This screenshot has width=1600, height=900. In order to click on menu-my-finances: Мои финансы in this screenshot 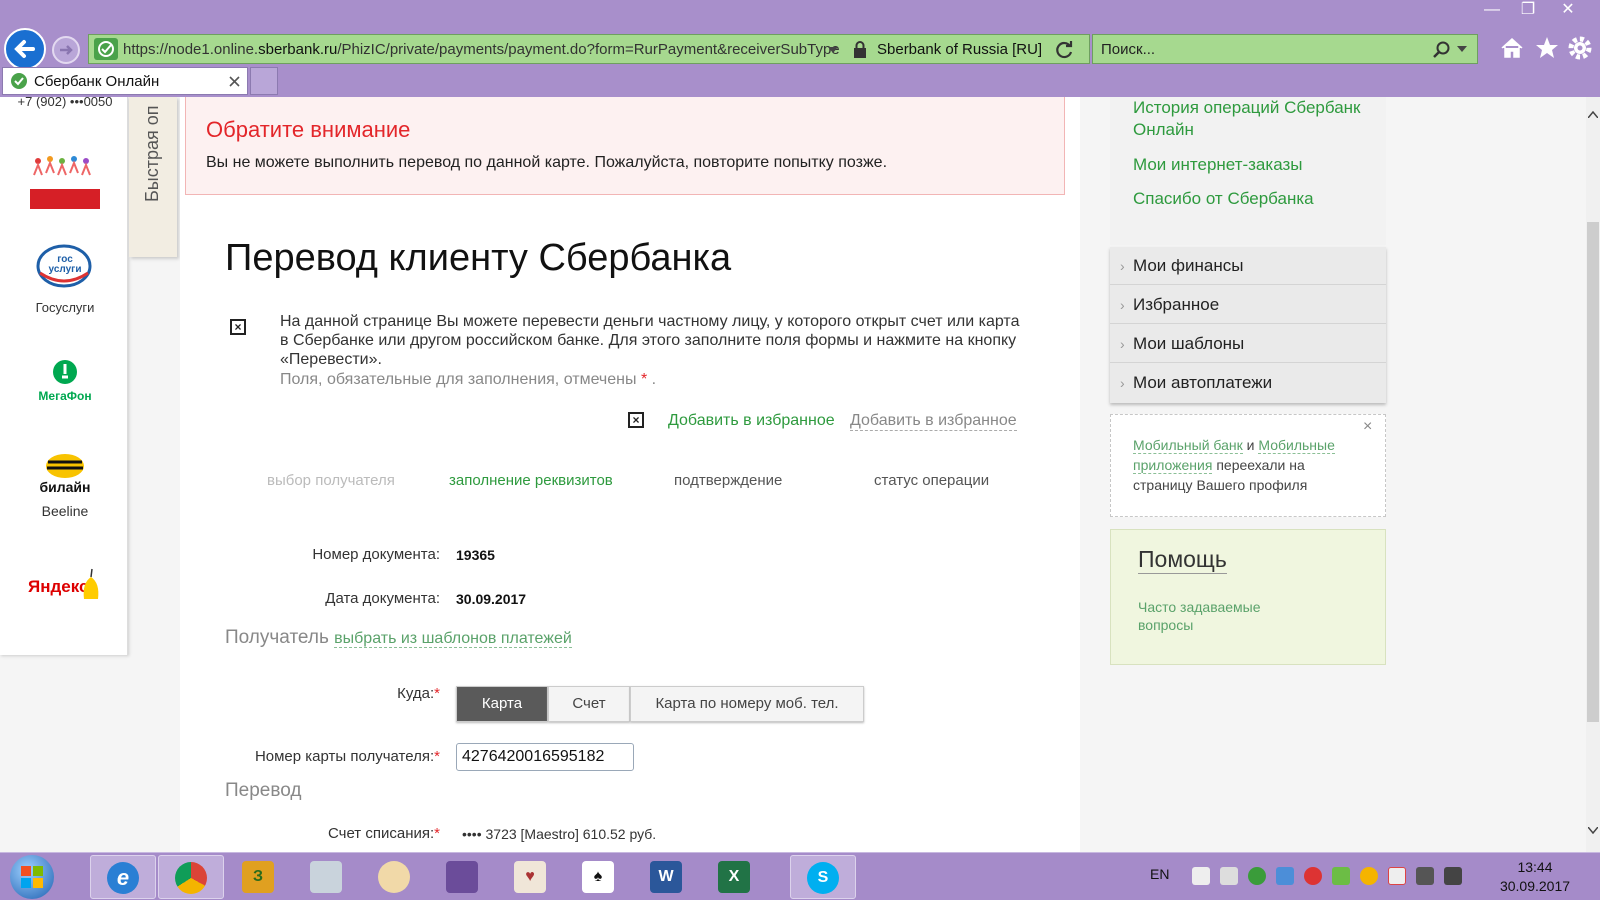, I will do `click(1248, 266)`.